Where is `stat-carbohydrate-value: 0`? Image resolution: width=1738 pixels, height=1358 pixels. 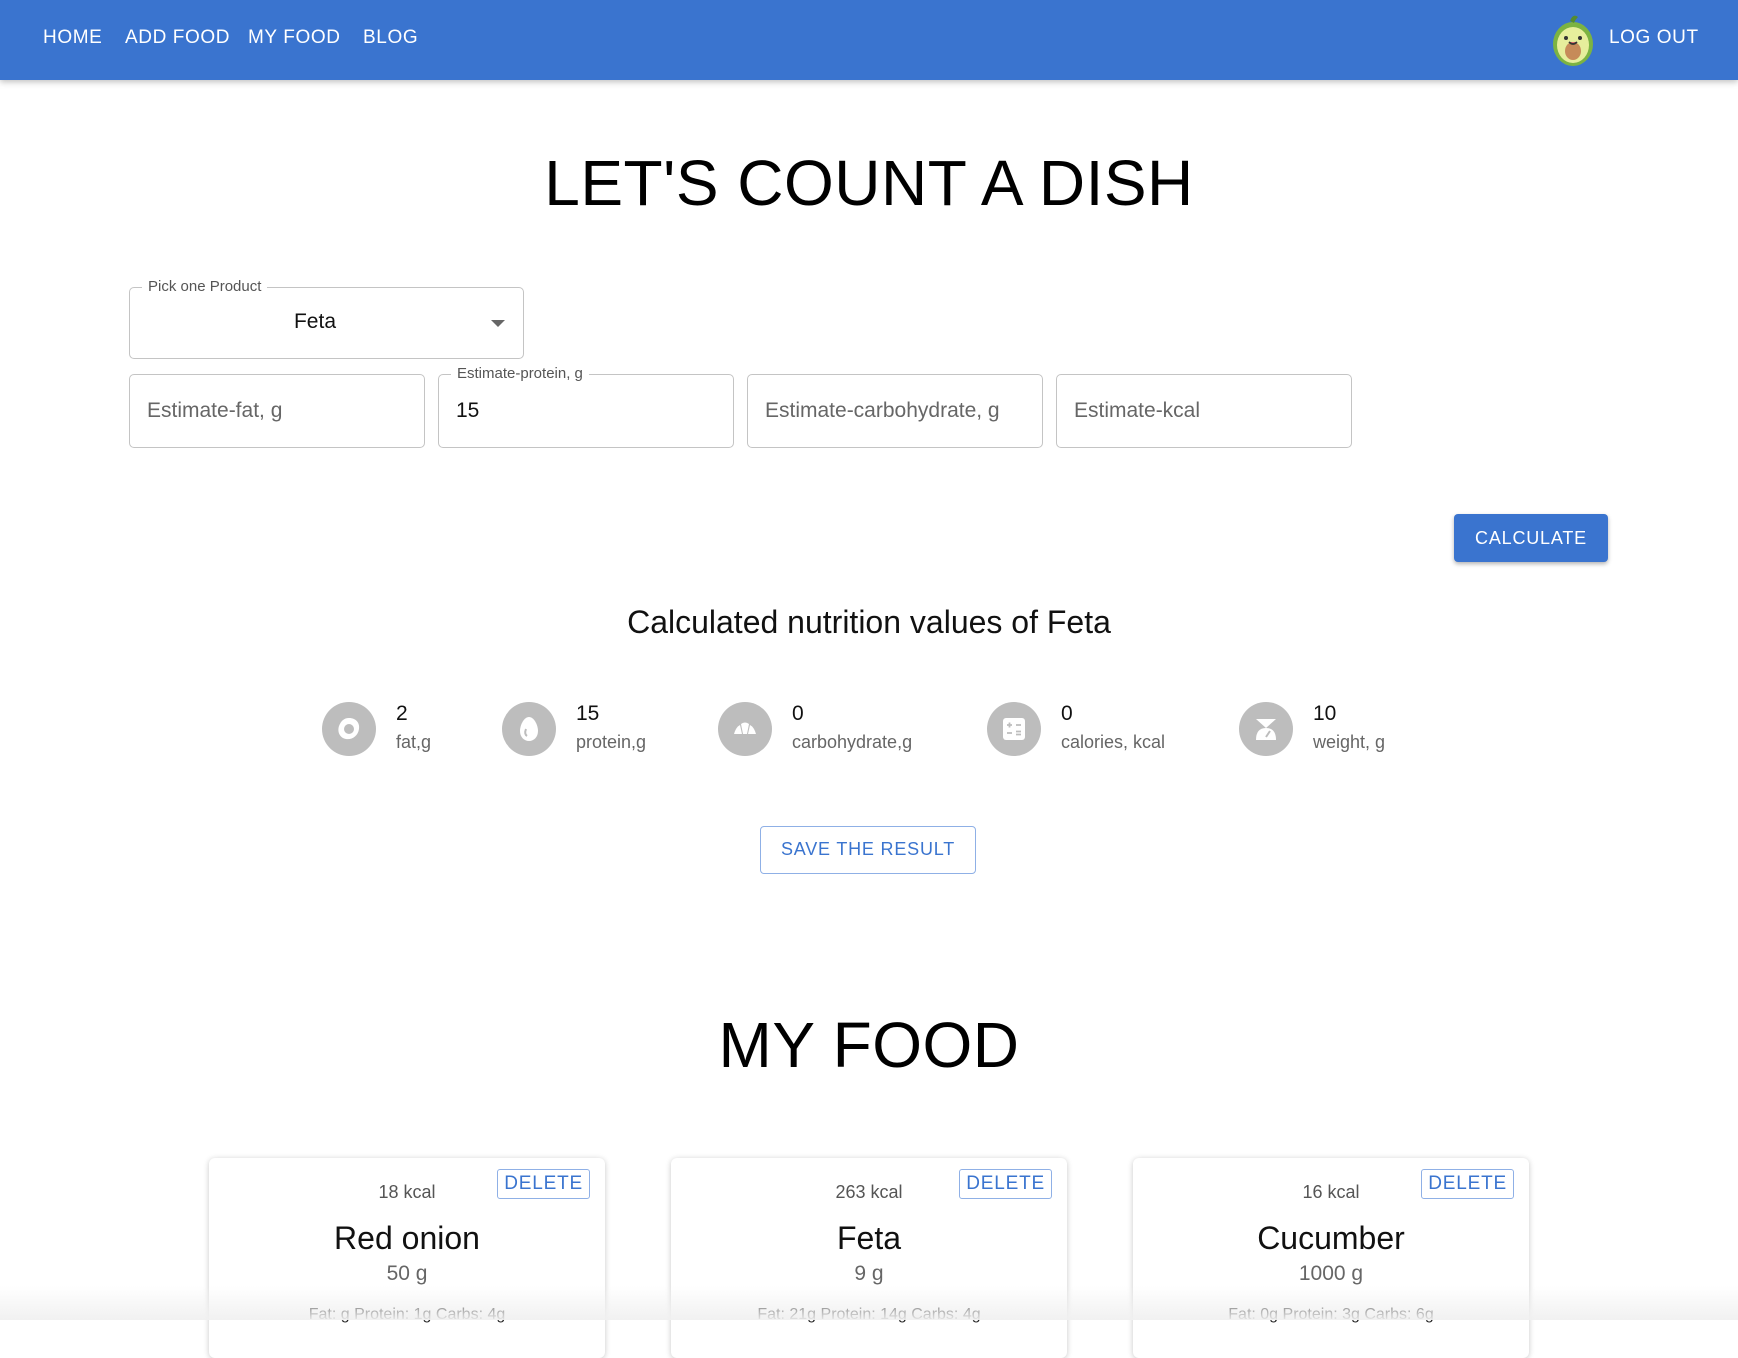
stat-carbohydrate-value: 0 is located at coordinates (798, 713).